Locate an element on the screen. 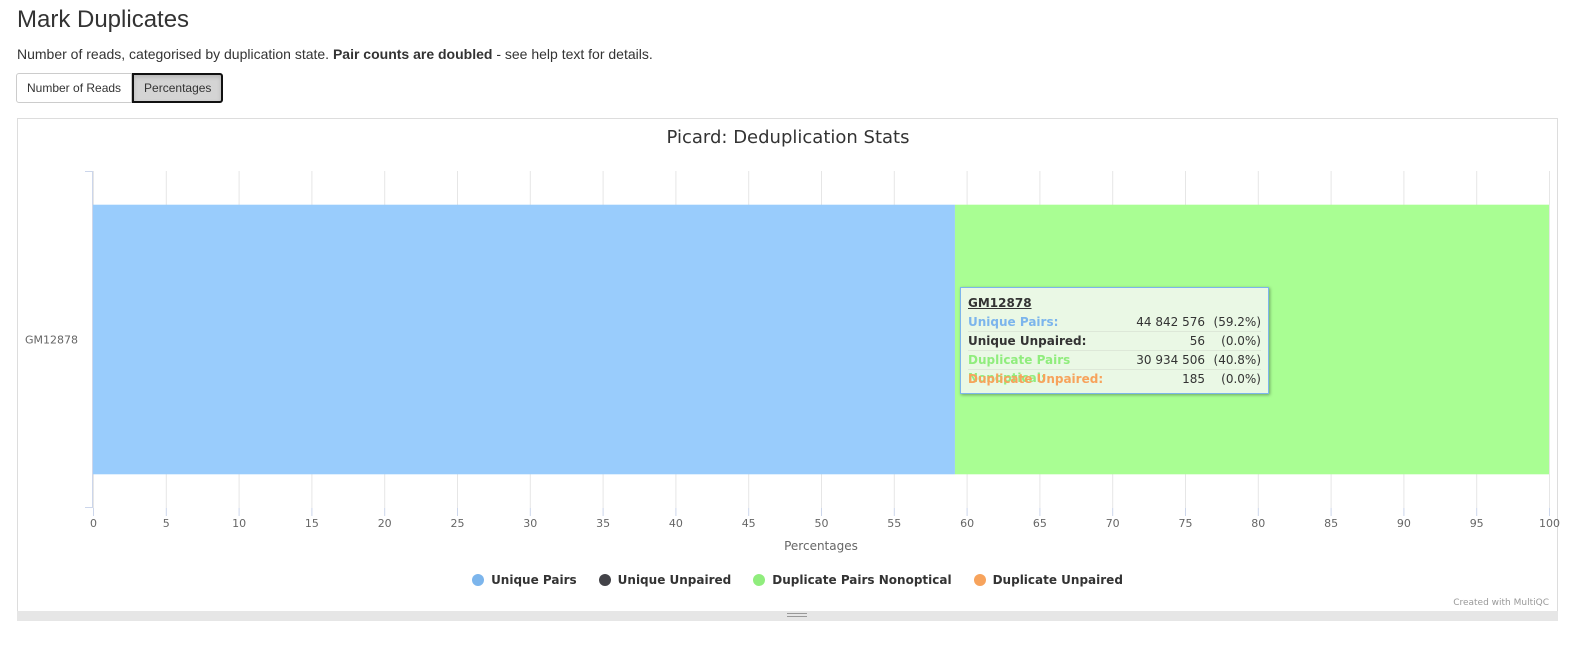 The width and height of the screenshot is (1595, 646). tooltip-row: Unique Unpaired: 56 (0.0%) is located at coordinates (1114, 341).